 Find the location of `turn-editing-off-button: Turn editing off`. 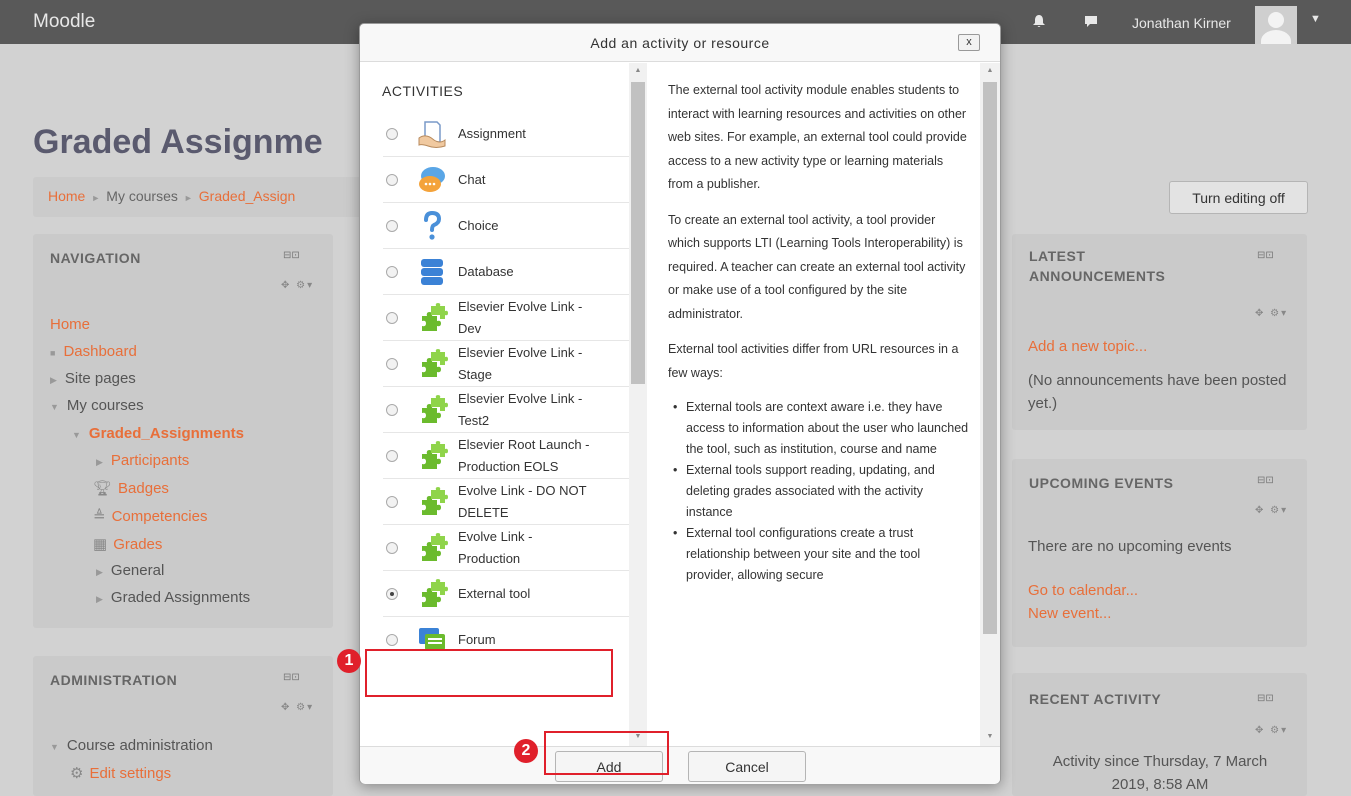

turn-editing-off-button: Turn editing off is located at coordinates (1238, 197).